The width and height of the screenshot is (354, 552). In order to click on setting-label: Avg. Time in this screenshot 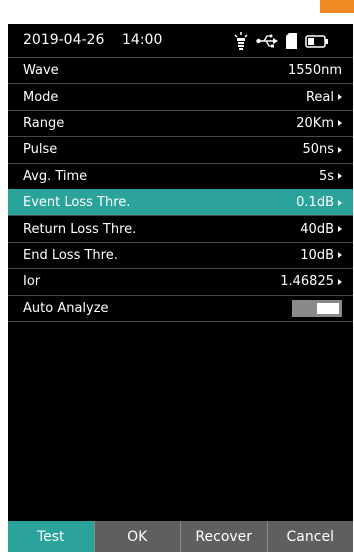, I will do `click(55, 176)`.